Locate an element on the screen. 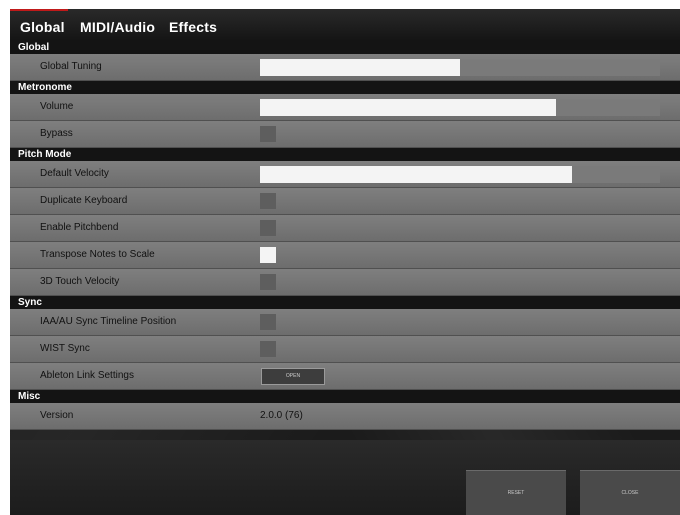 The height and width of the screenshot is (515, 680). volume-slider is located at coordinates (460, 107).